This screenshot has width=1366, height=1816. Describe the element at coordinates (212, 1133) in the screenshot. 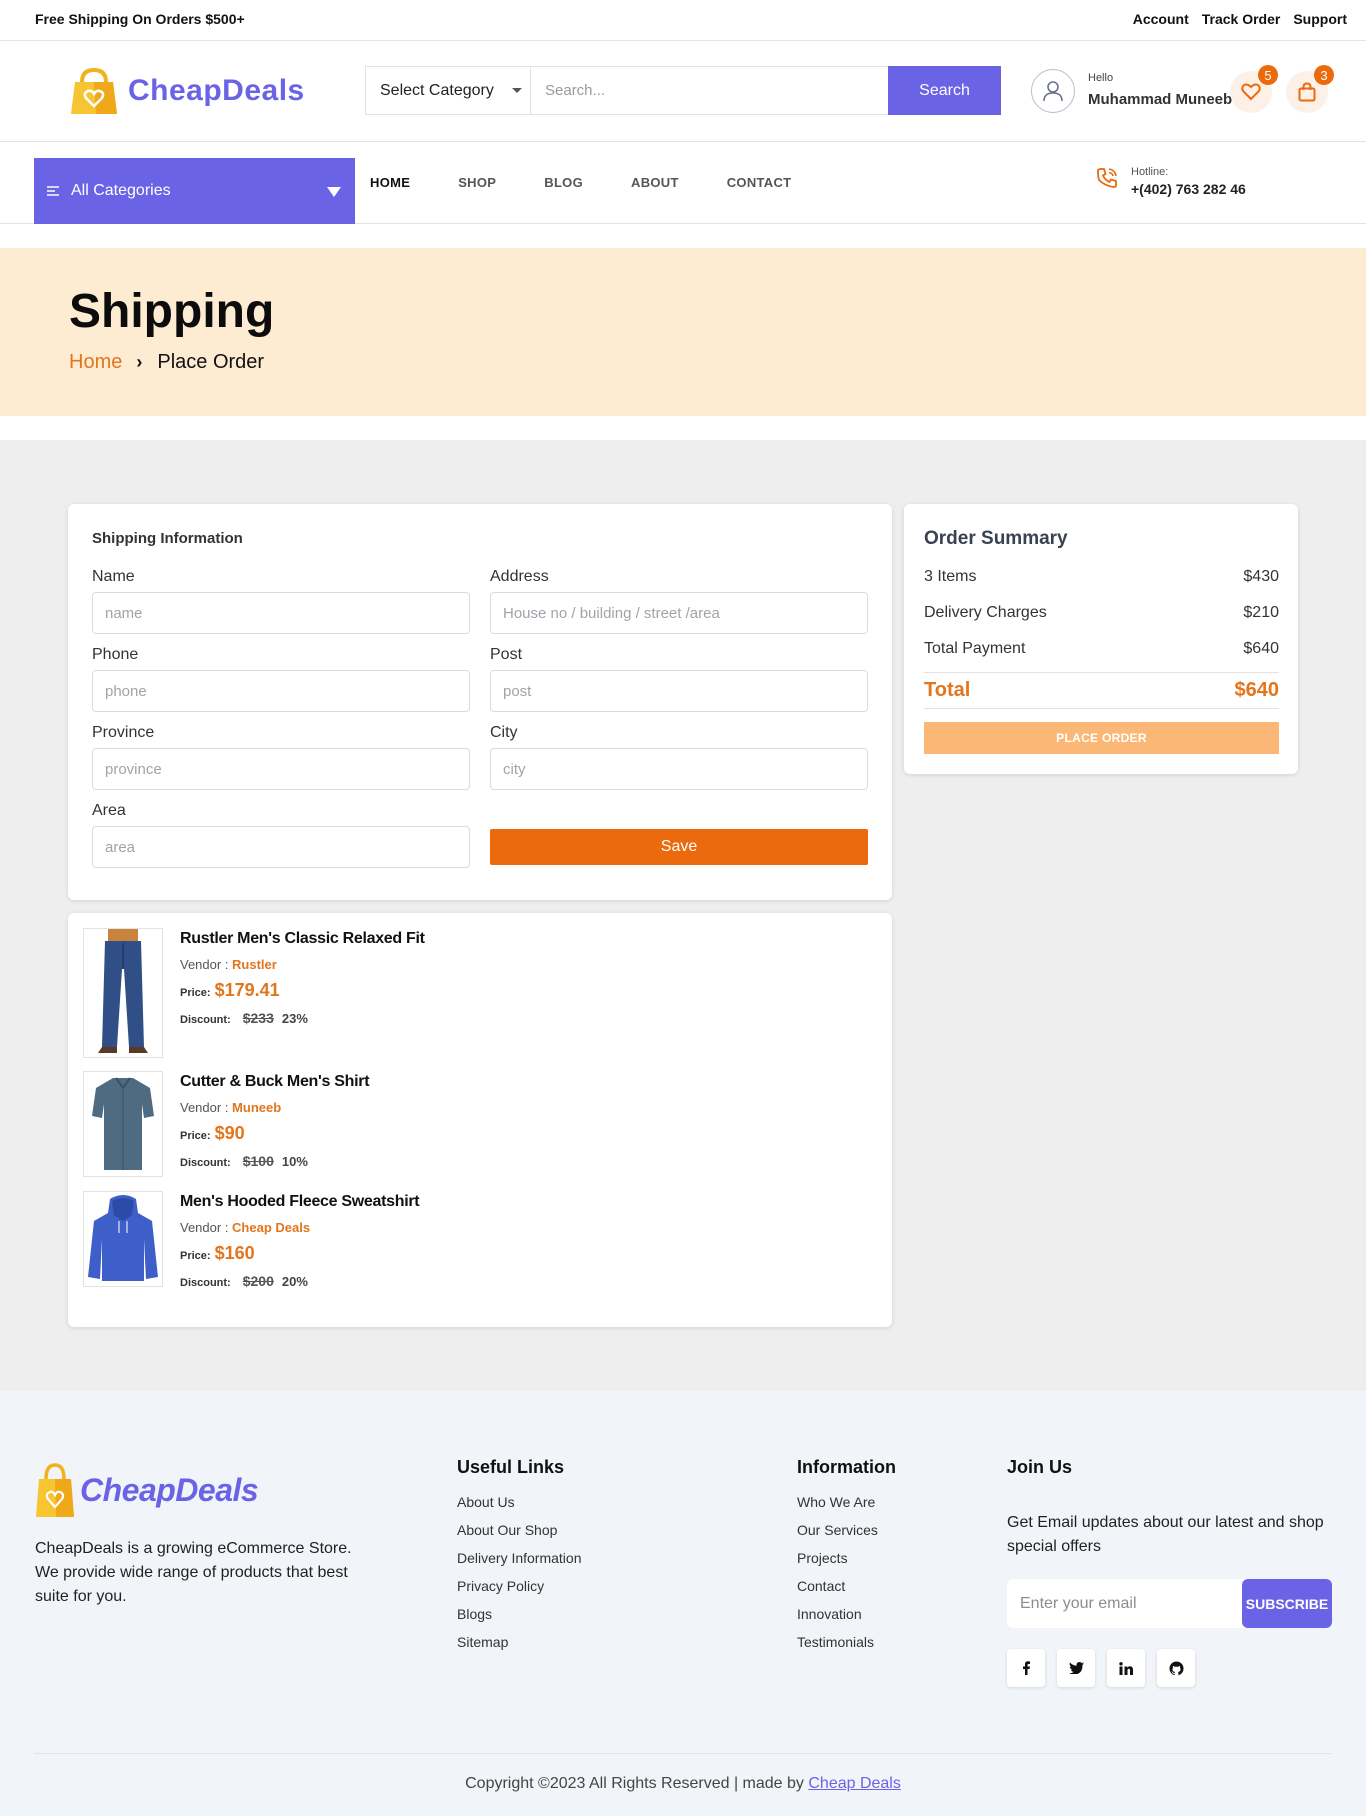

I see `price: Price: $90` at that location.